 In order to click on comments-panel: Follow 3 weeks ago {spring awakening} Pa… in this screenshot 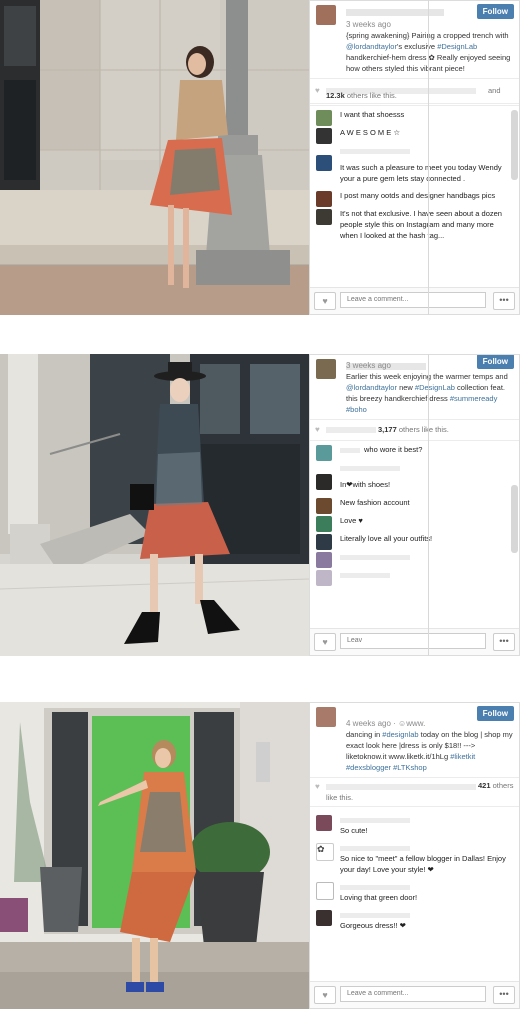, I will do `click(414, 157)`.